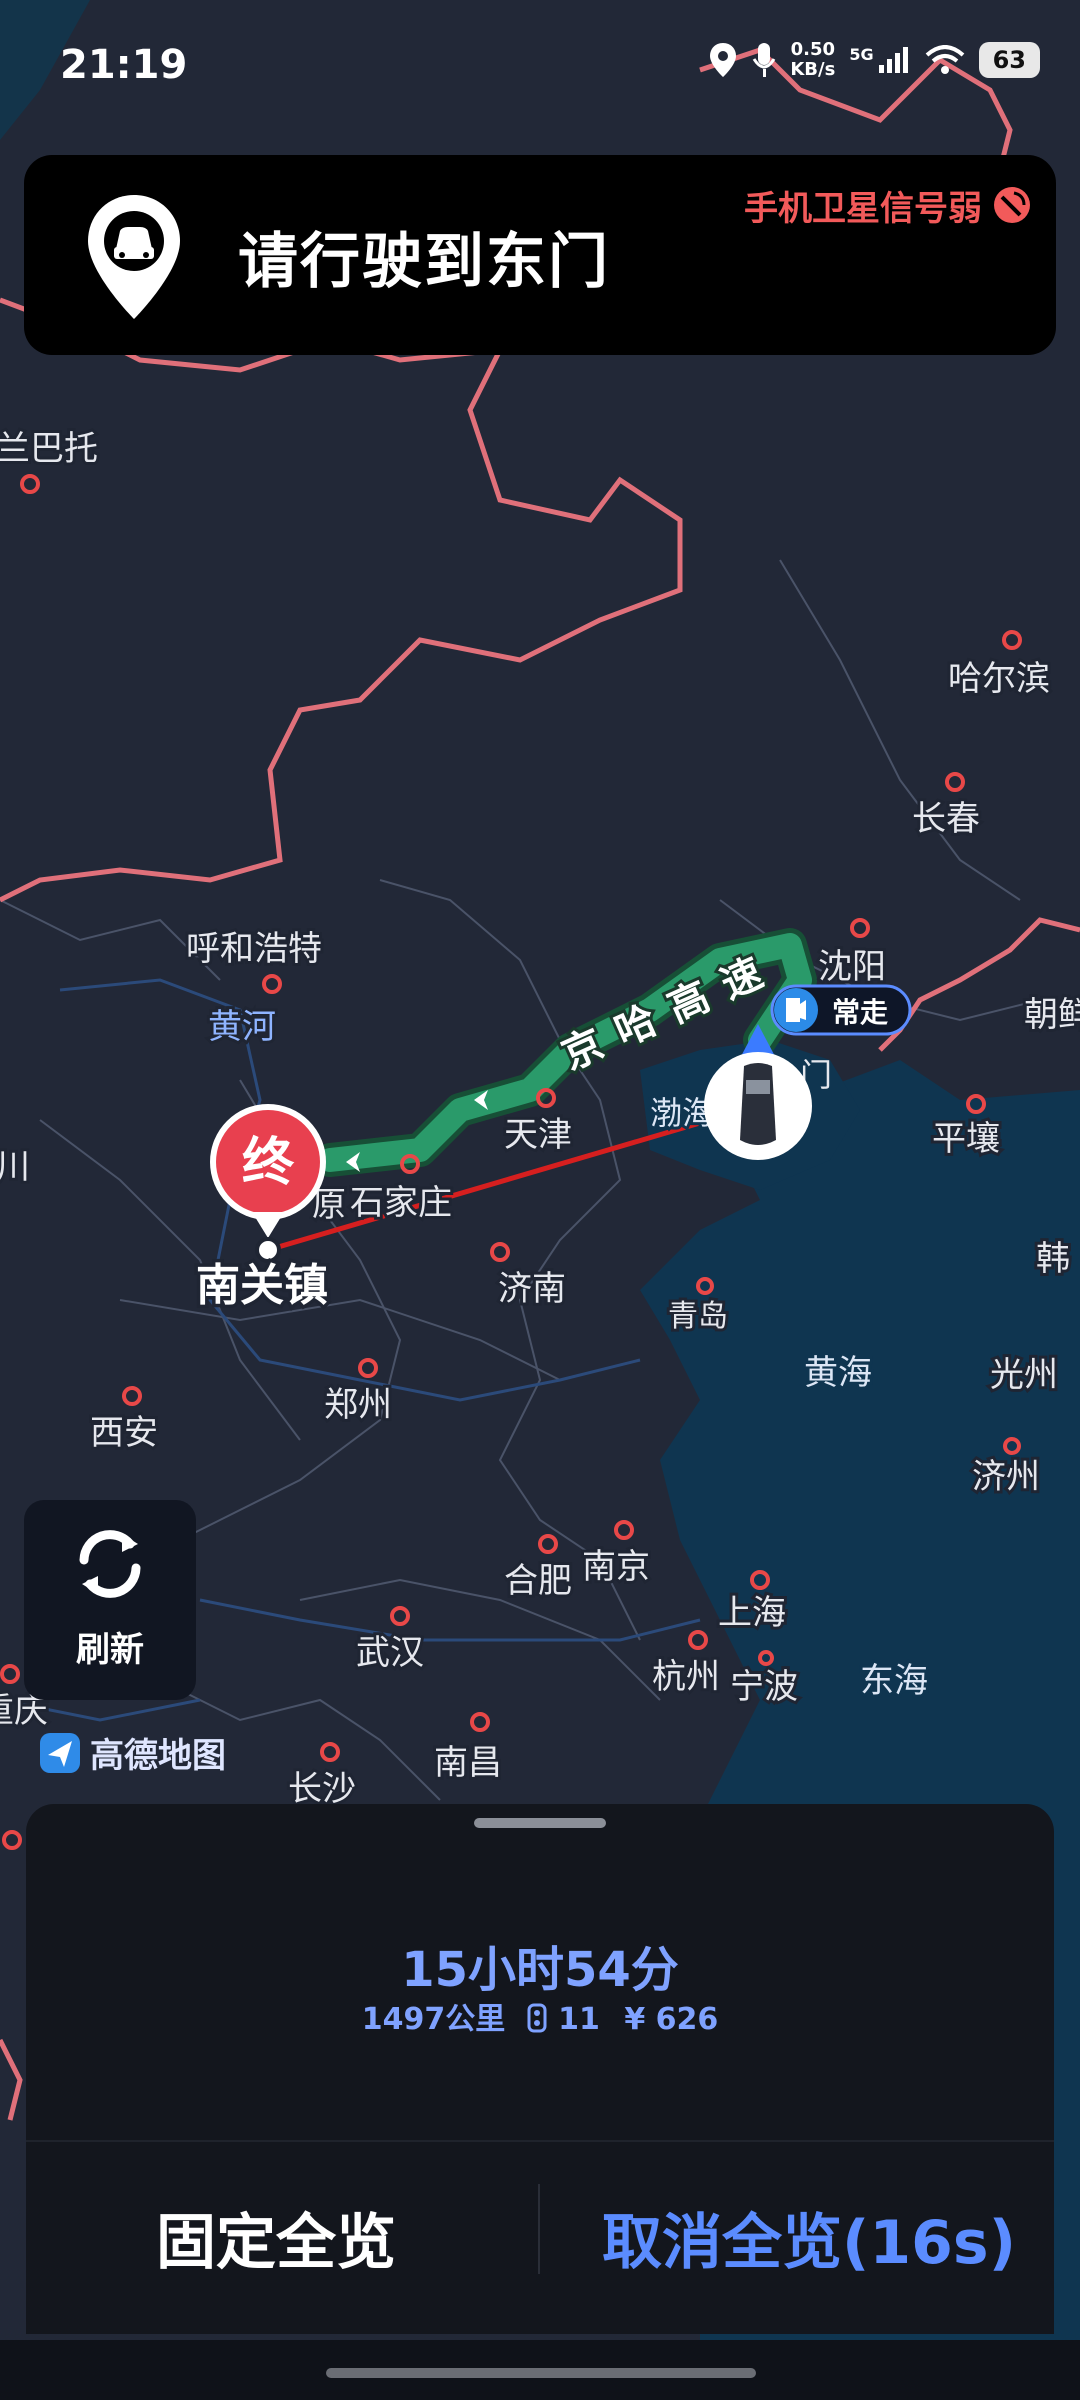 The width and height of the screenshot is (1080, 2400). I want to click on label-lanbatuo: 兰巴托, so click(49, 449).